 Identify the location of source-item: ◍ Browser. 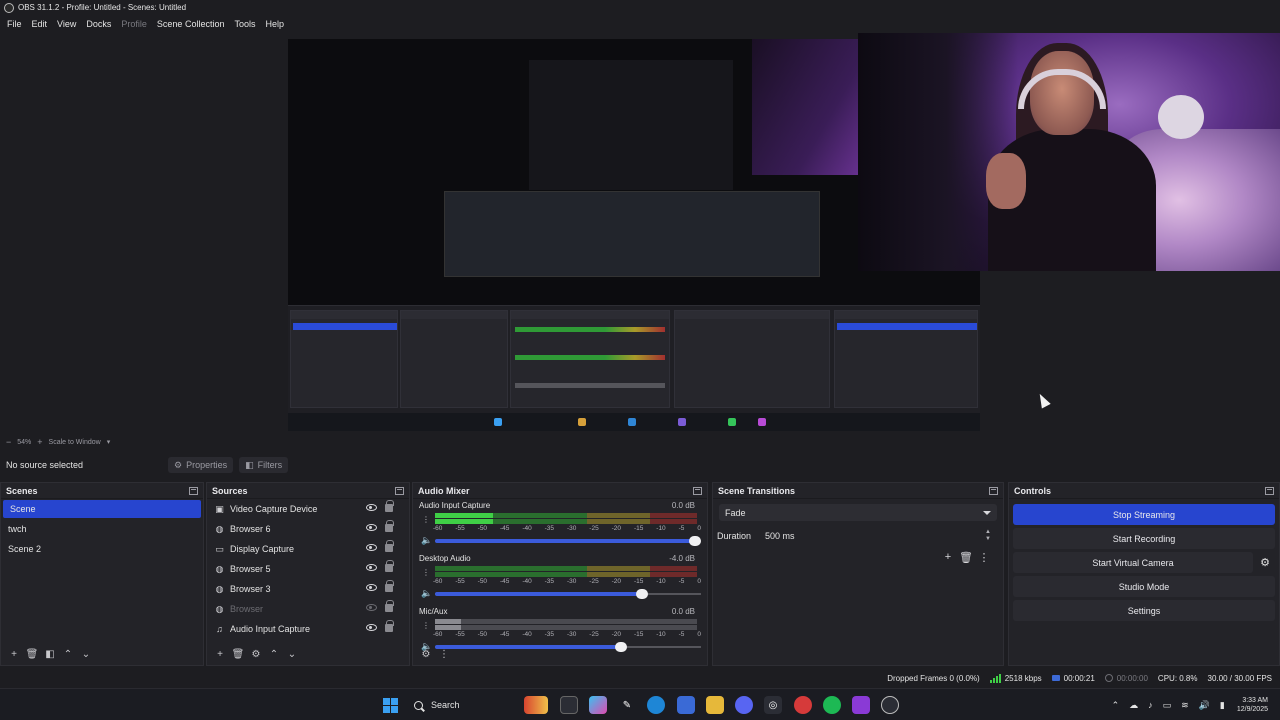
(308, 609).